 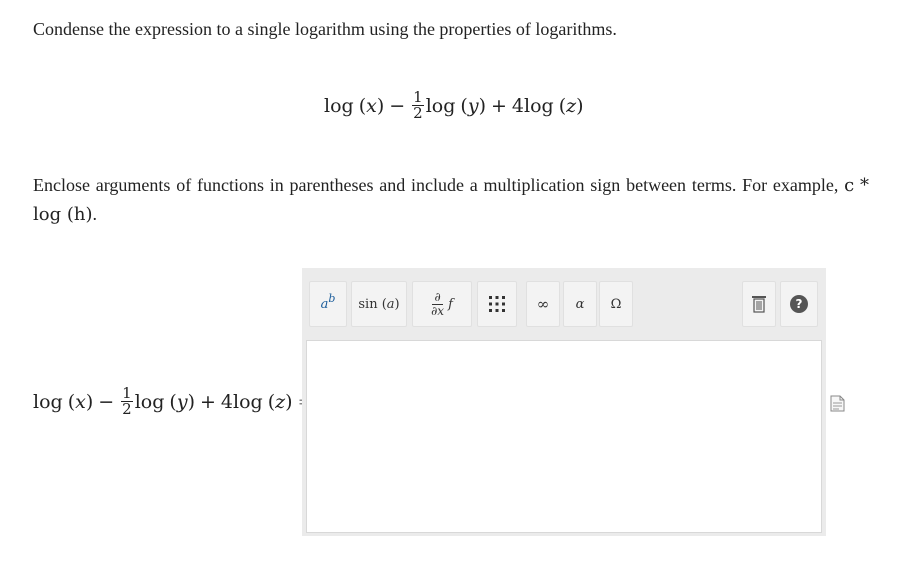 What do you see at coordinates (473, 105) in the screenshot?
I see `log-y-arg: y` at bounding box center [473, 105].